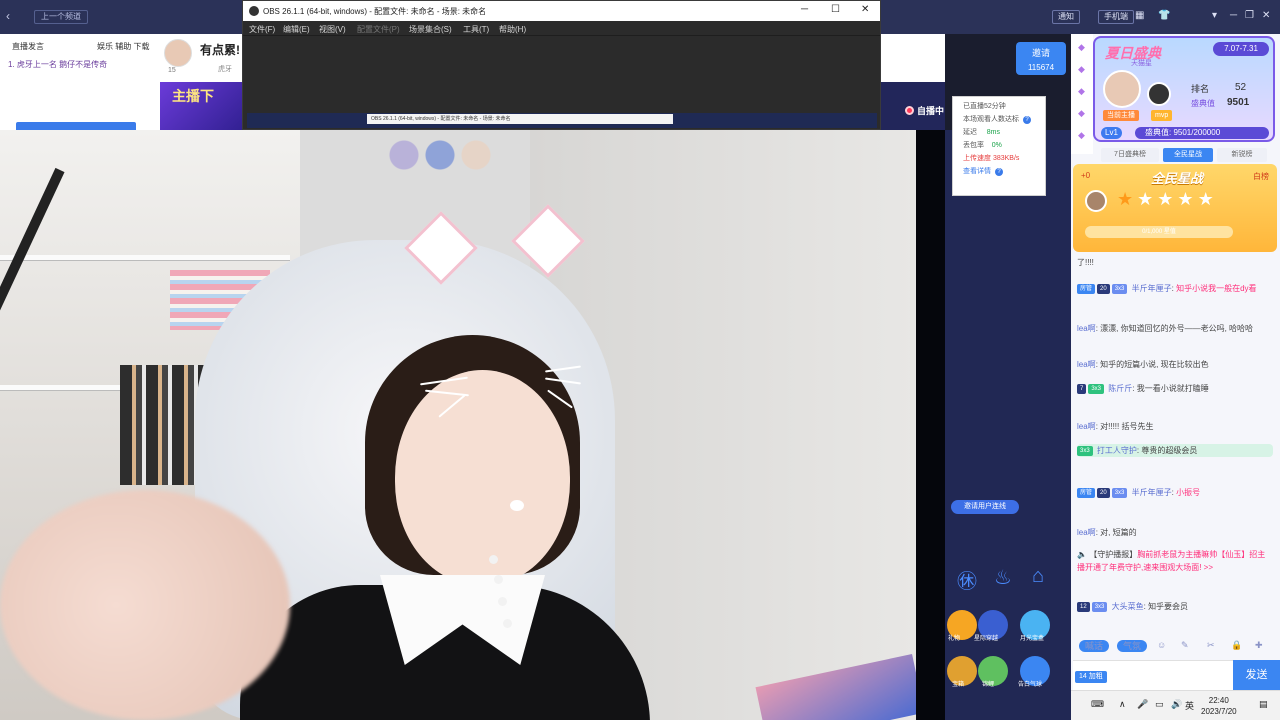 The height and width of the screenshot is (720, 1280). What do you see at coordinates (1211, 645) in the screenshot?
I see `scissors-icon: ✂` at bounding box center [1211, 645].